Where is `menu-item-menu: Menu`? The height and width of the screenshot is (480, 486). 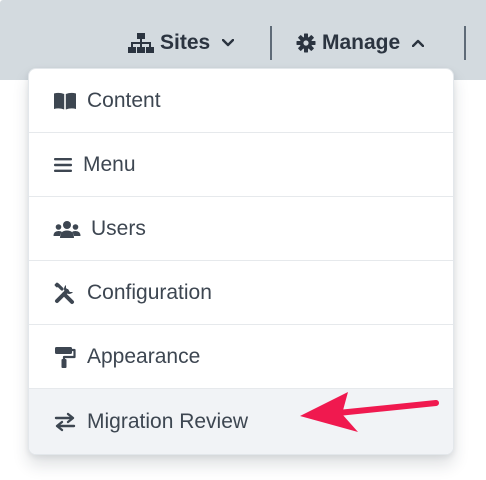 menu-item-menu: Menu is located at coordinates (241, 165).